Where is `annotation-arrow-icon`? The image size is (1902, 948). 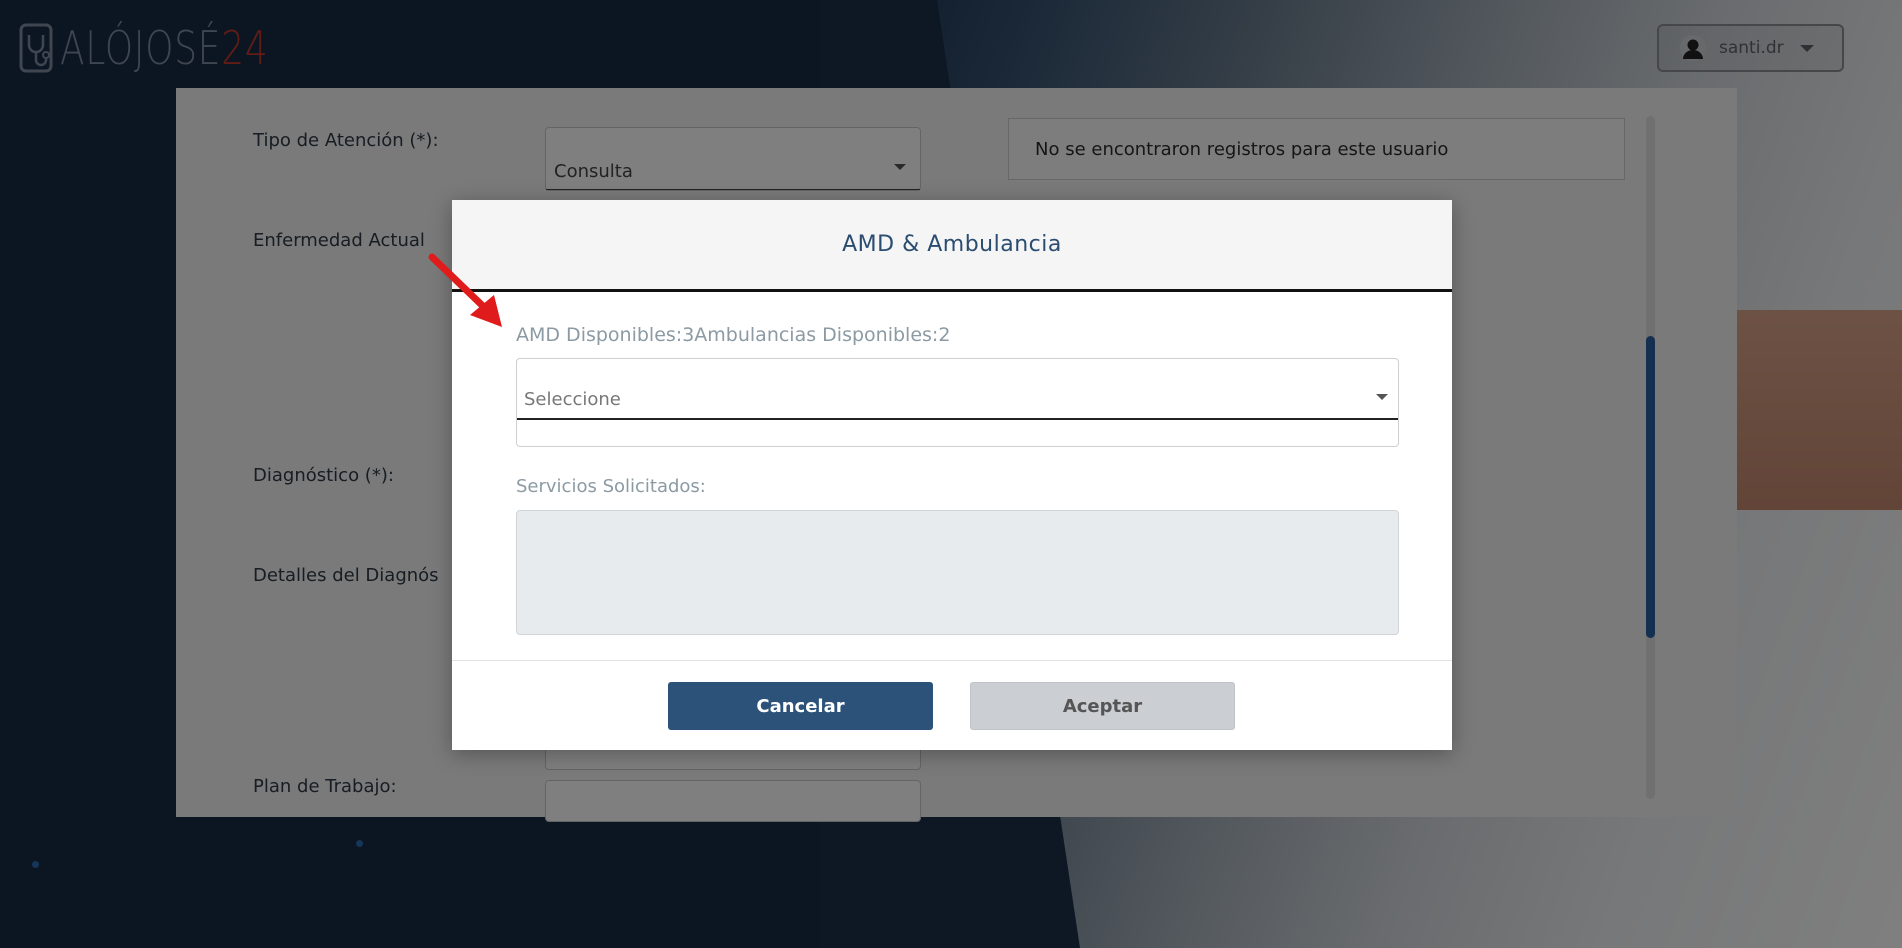
annotation-arrow-icon is located at coordinates (465, 290).